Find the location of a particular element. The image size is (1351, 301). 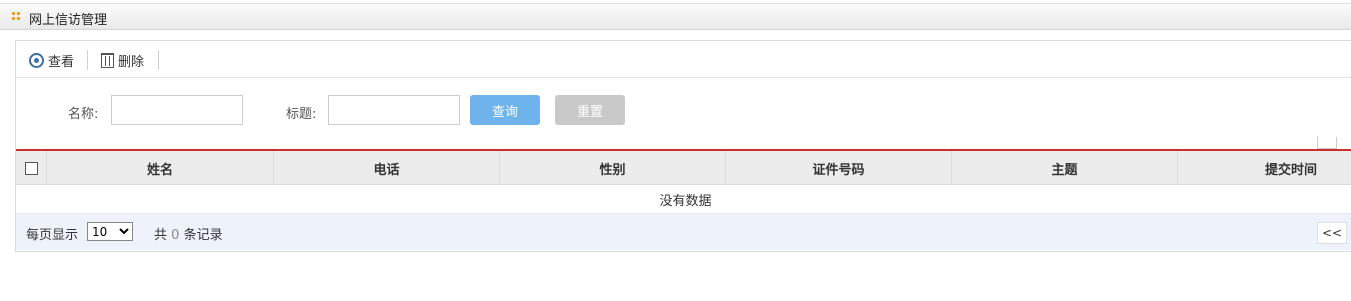

trash-icon is located at coordinates (107, 60).